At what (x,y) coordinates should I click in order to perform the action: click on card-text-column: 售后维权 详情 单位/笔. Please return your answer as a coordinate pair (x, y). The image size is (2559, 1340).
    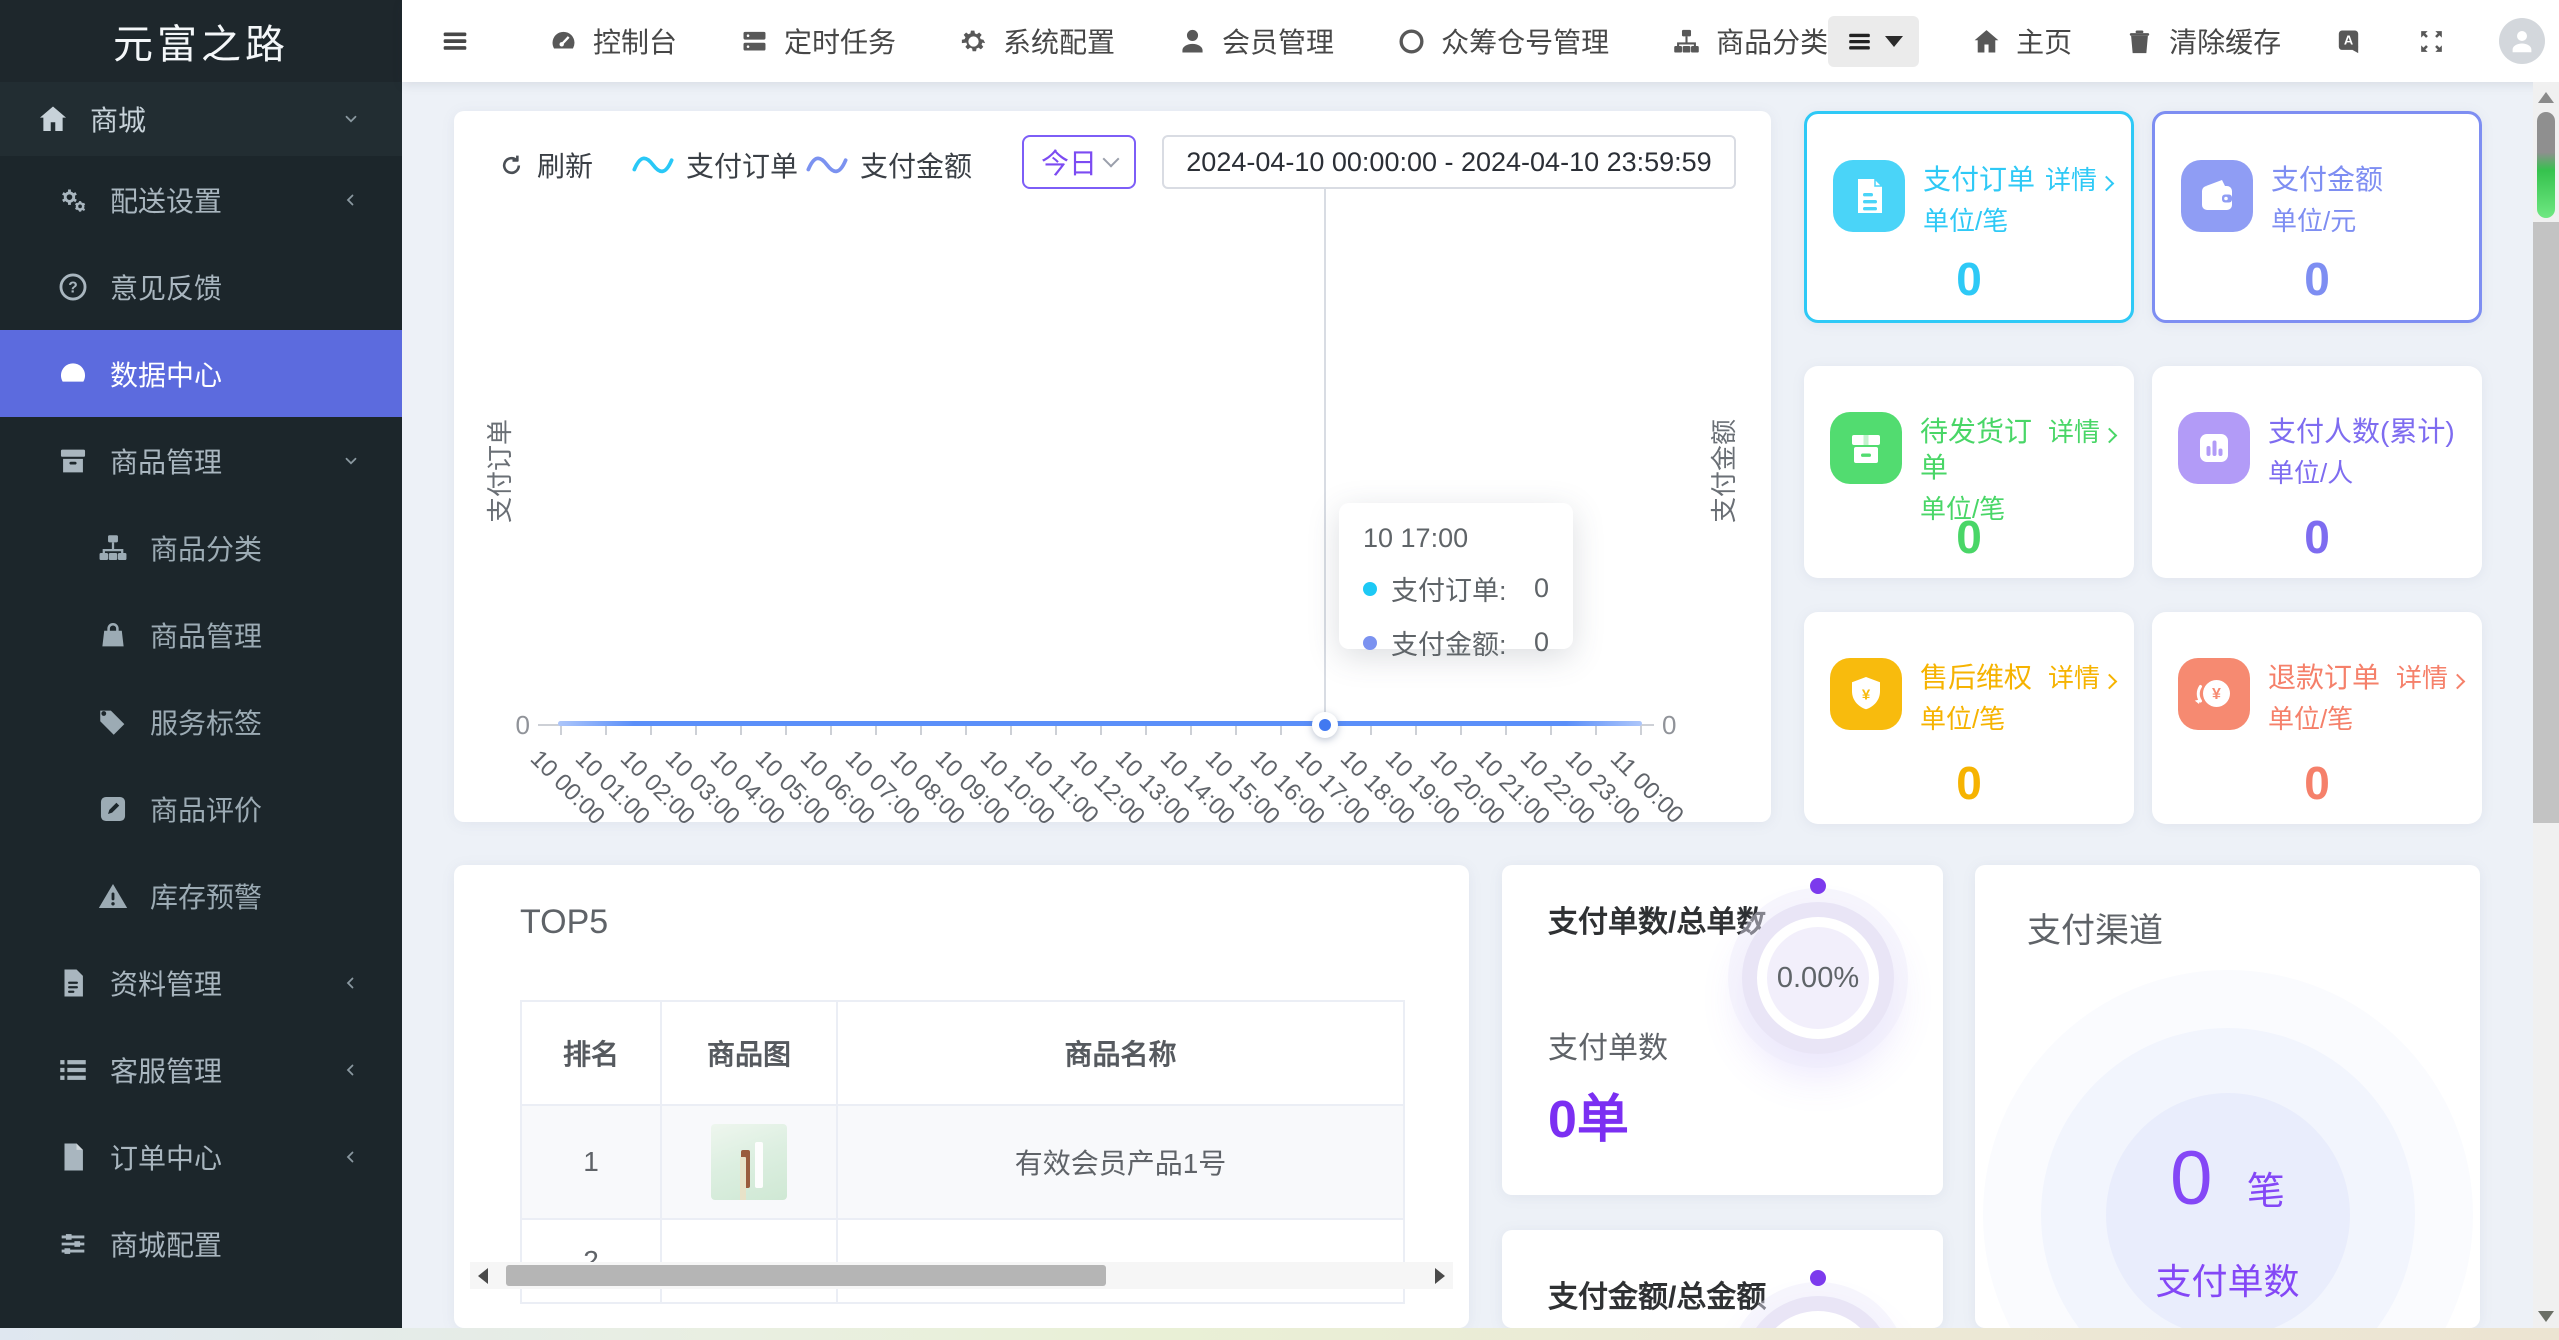
    Looking at the image, I should click on (2021, 697).